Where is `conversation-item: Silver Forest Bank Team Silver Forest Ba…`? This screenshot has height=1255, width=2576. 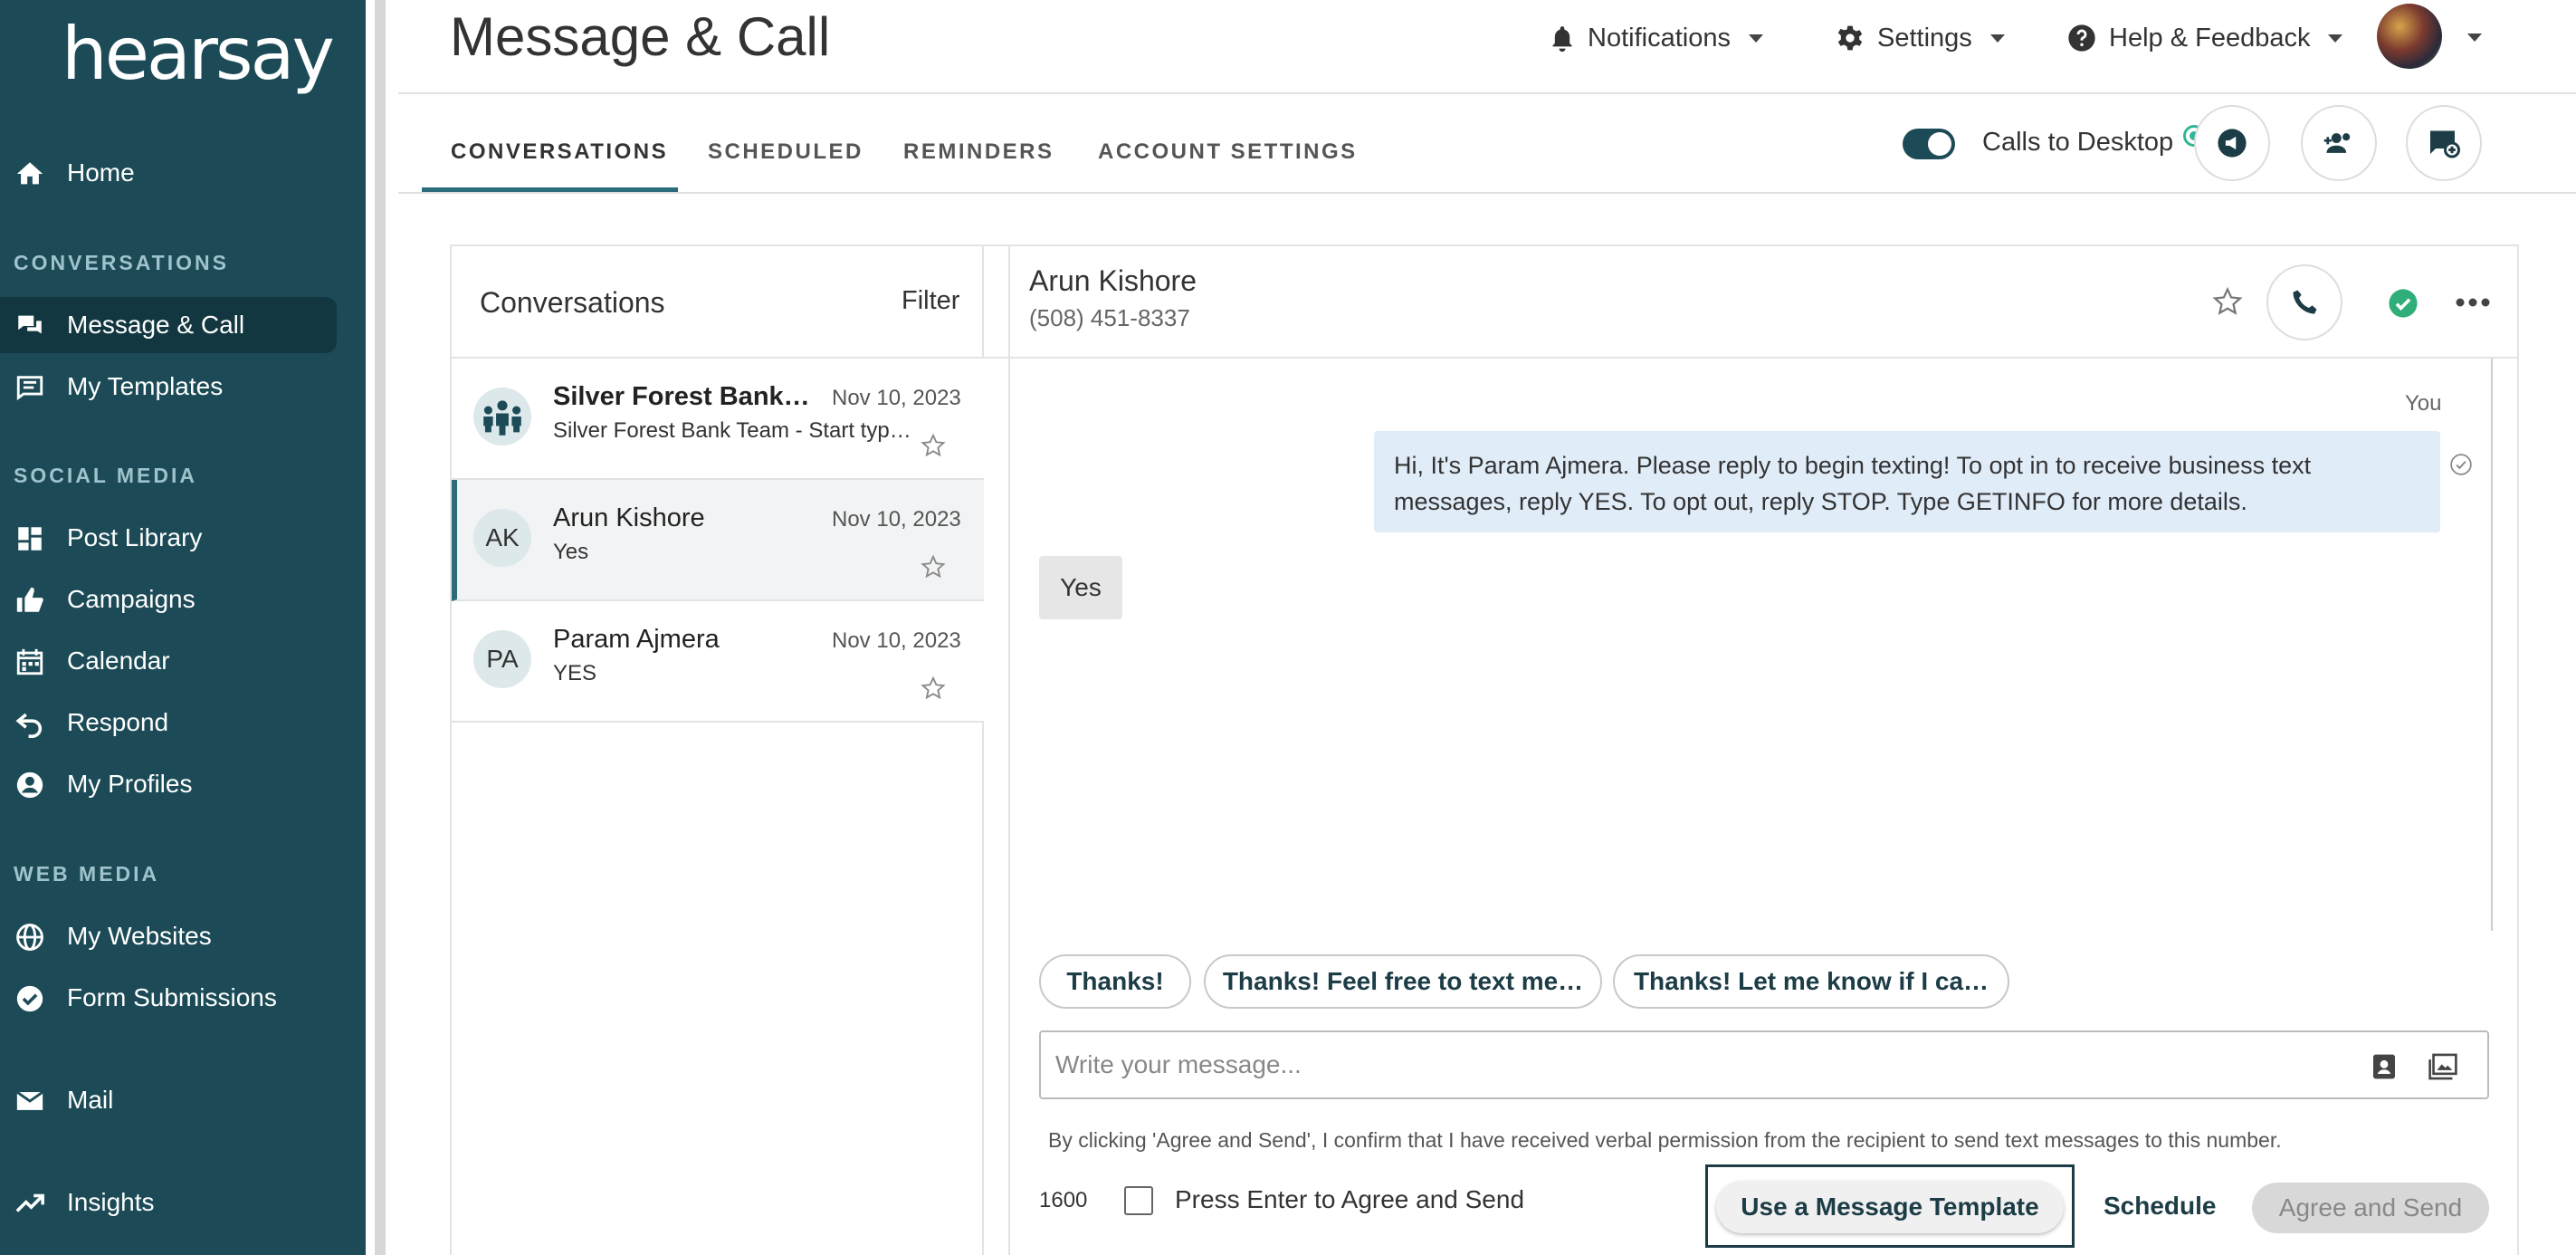
conversation-item: Silver Forest Bank Team Silver Forest Ba… is located at coordinates (718, 419).